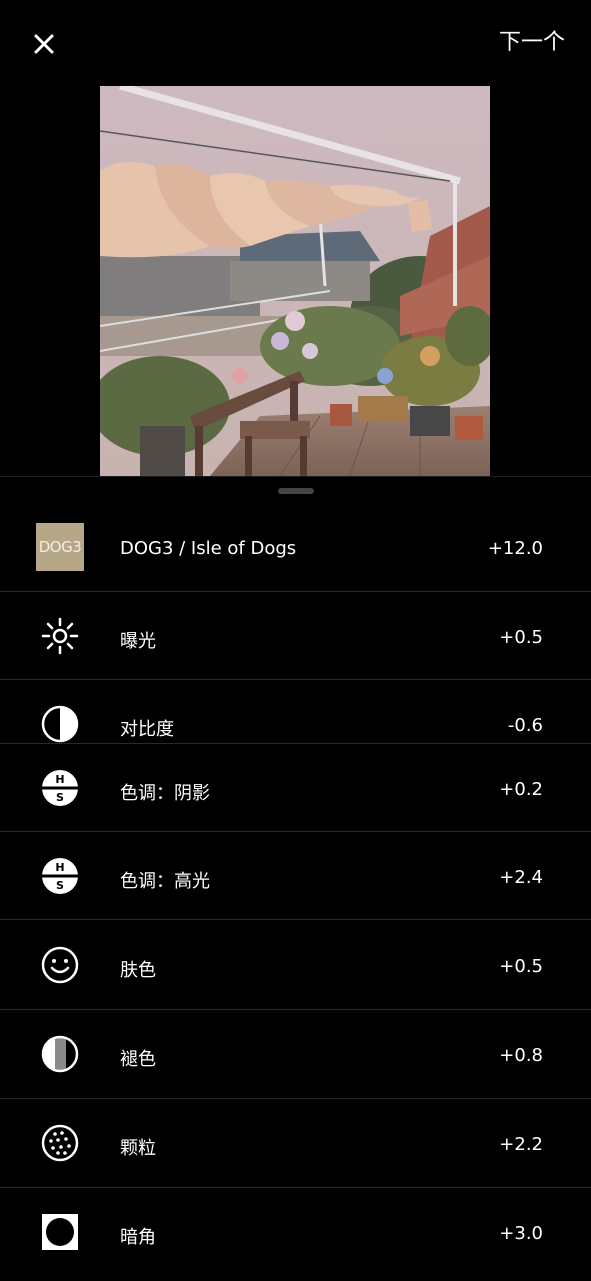  I want to click on adjustment-row-tint-shadows: H S 色调：阴影 +0.2, so click(295, 788).